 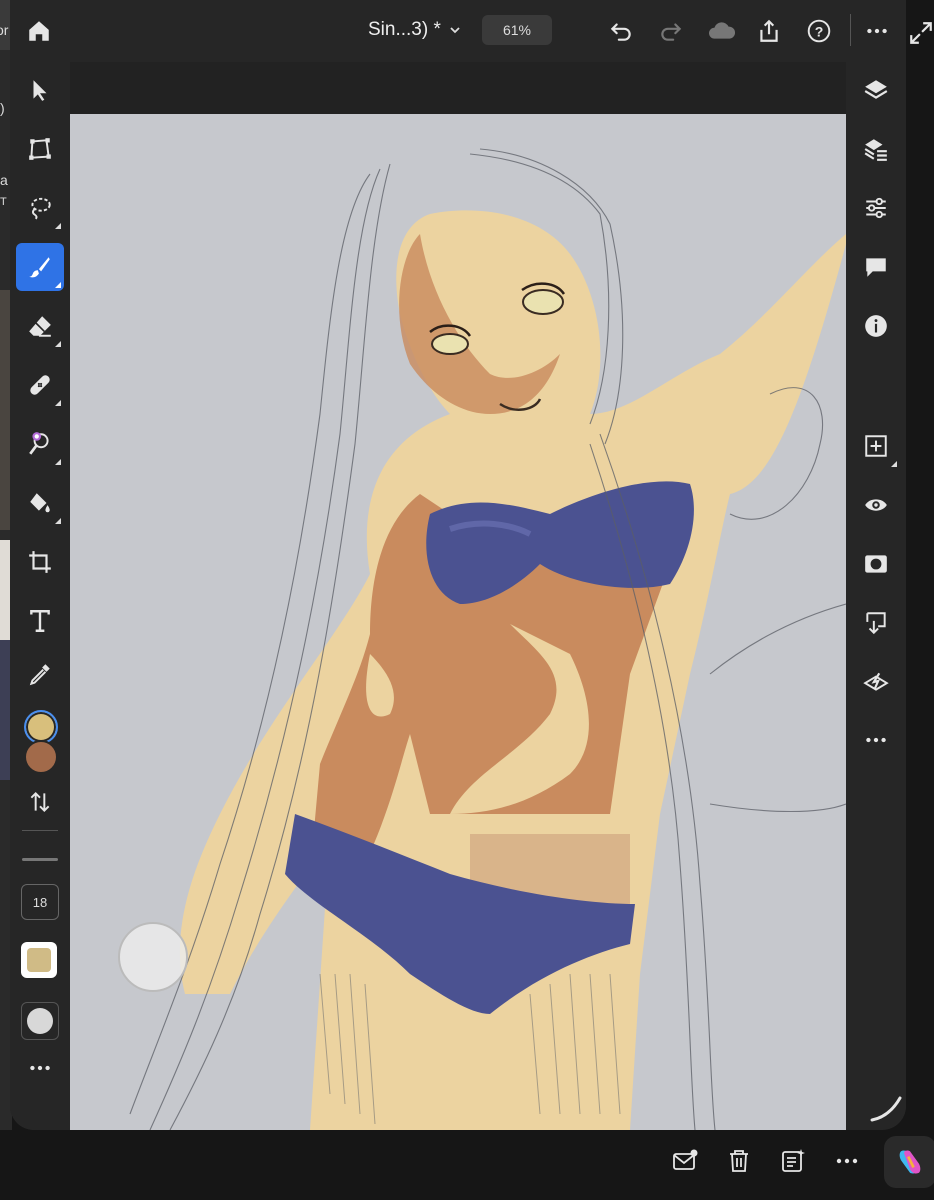 I want to click on magic-wand-icon, so click(x=39, y=443).